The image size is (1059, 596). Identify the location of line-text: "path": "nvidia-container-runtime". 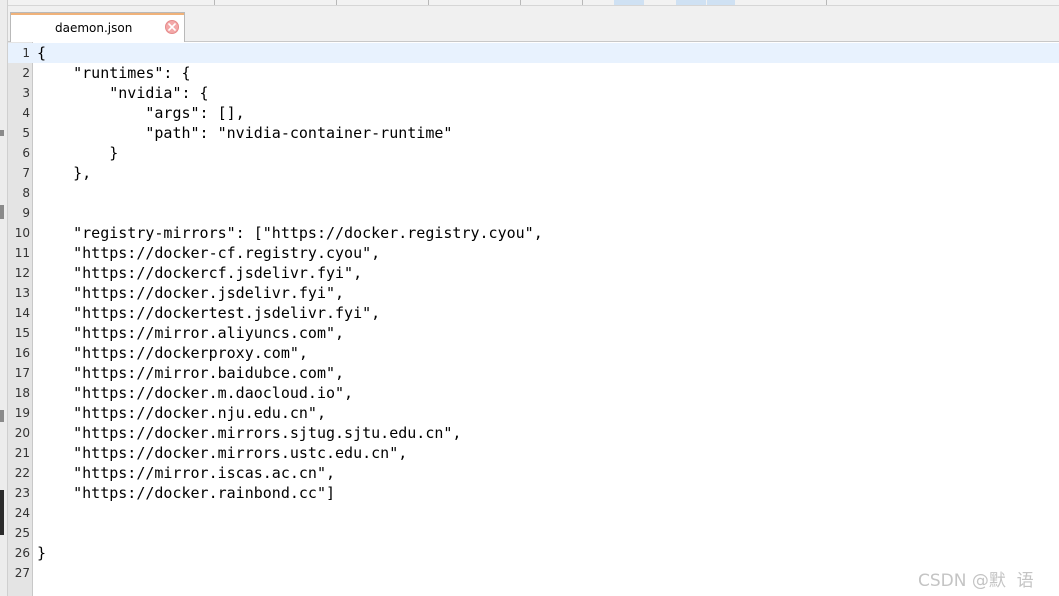
(244, 133).